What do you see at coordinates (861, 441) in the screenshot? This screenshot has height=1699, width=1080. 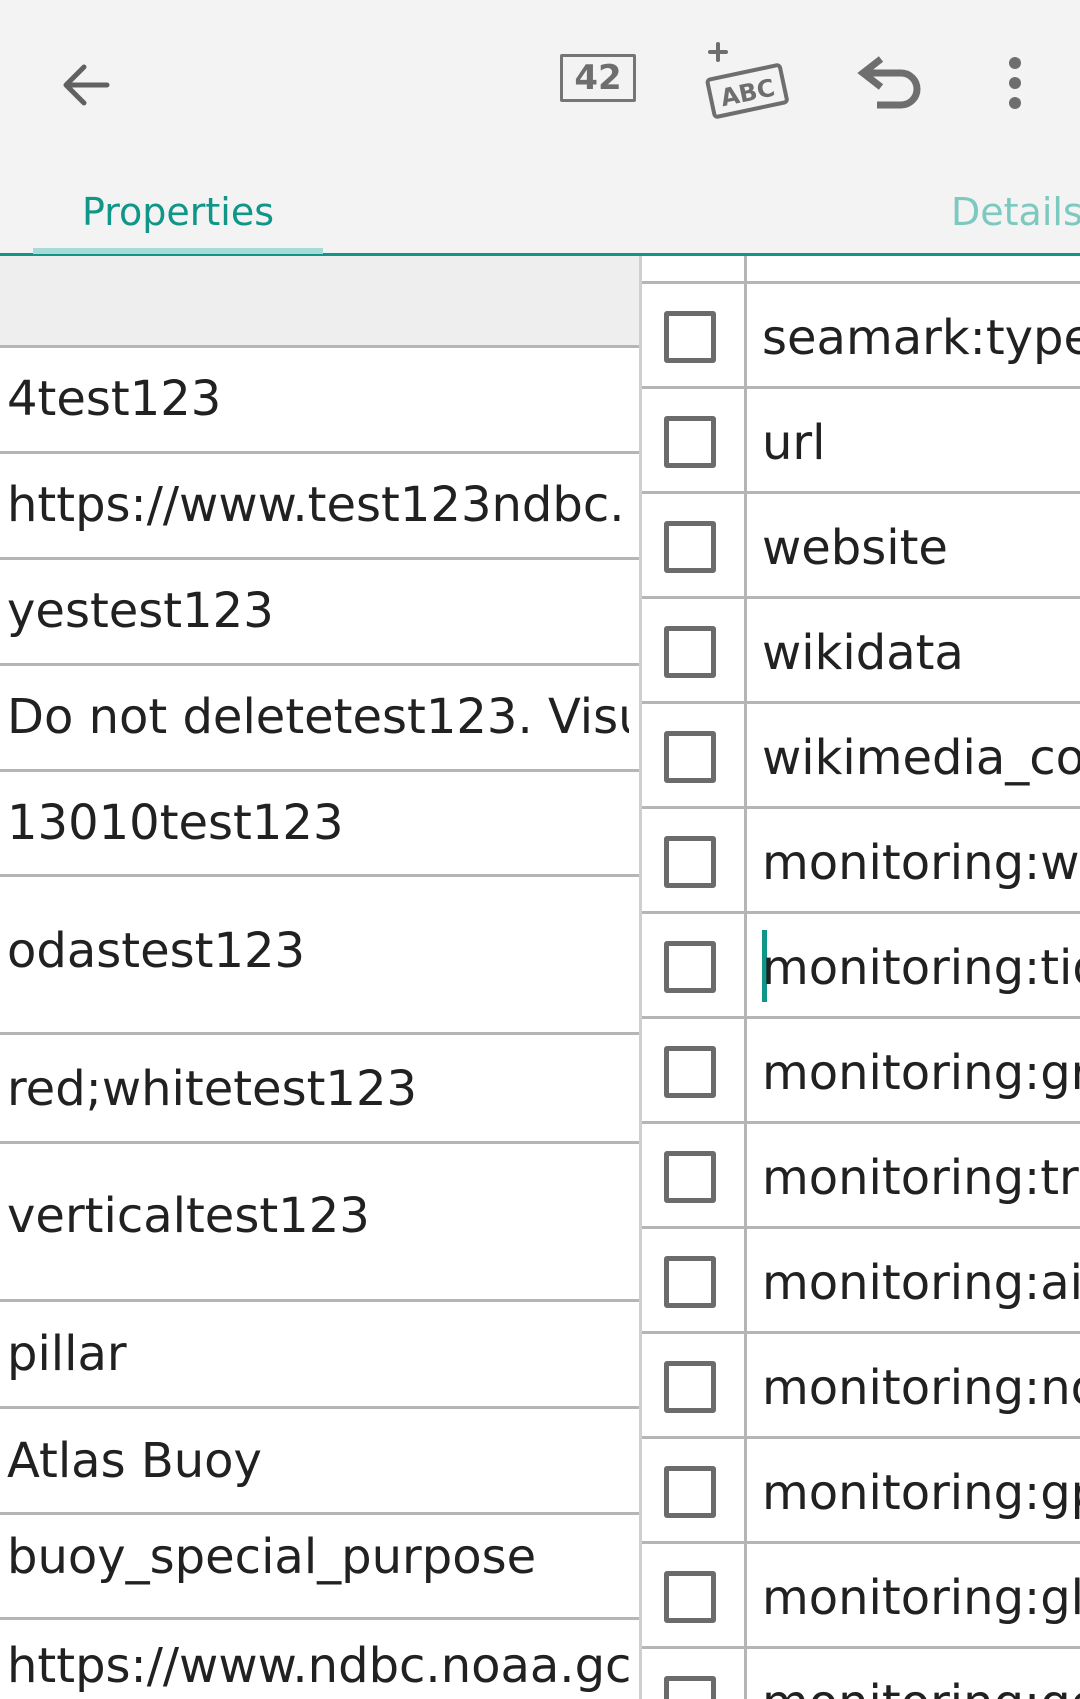 I see `key-row: url` at bounding box center [861, 441].